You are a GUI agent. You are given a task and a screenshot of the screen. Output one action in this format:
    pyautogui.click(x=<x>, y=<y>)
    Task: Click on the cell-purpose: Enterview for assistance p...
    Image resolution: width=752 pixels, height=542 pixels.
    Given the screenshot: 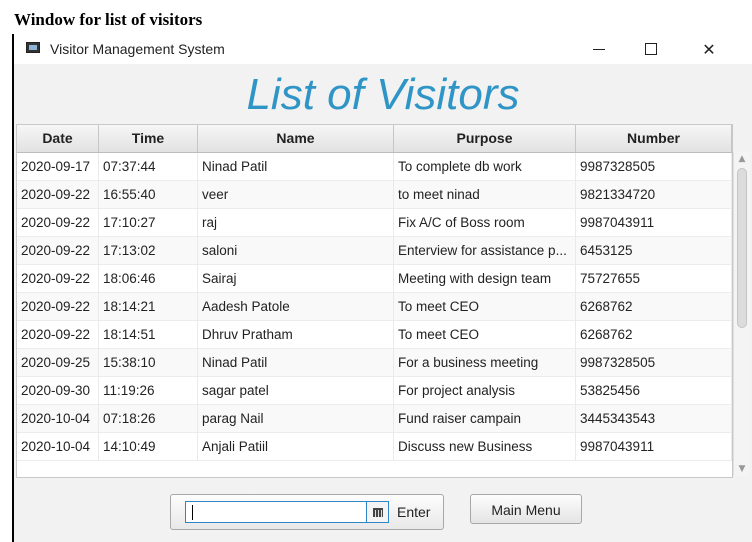 What is the action you would take?
    pyautogui.click(x=485, y=251)
    